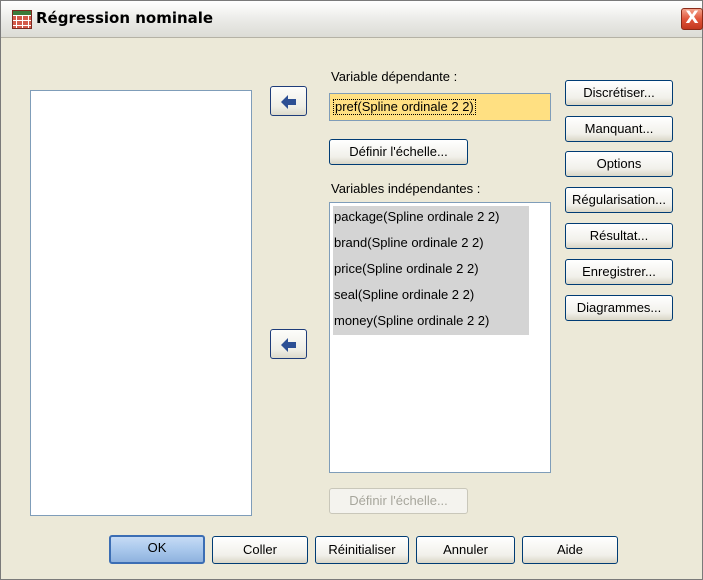  Describe the element at coordinates (411, 321) in the screenshot. I see `list-item: money(Spline ordinale 2 2)` at that location.